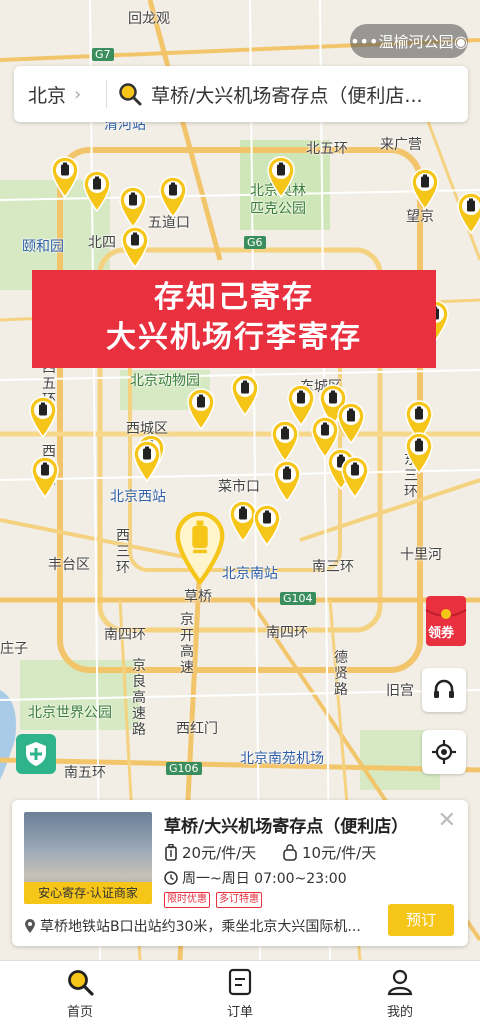 The width and height of the screenshot is (480, 1026). I want to click on promo-banner: 存知己寄存 大兴机场行李寄存, so click(234, 319).